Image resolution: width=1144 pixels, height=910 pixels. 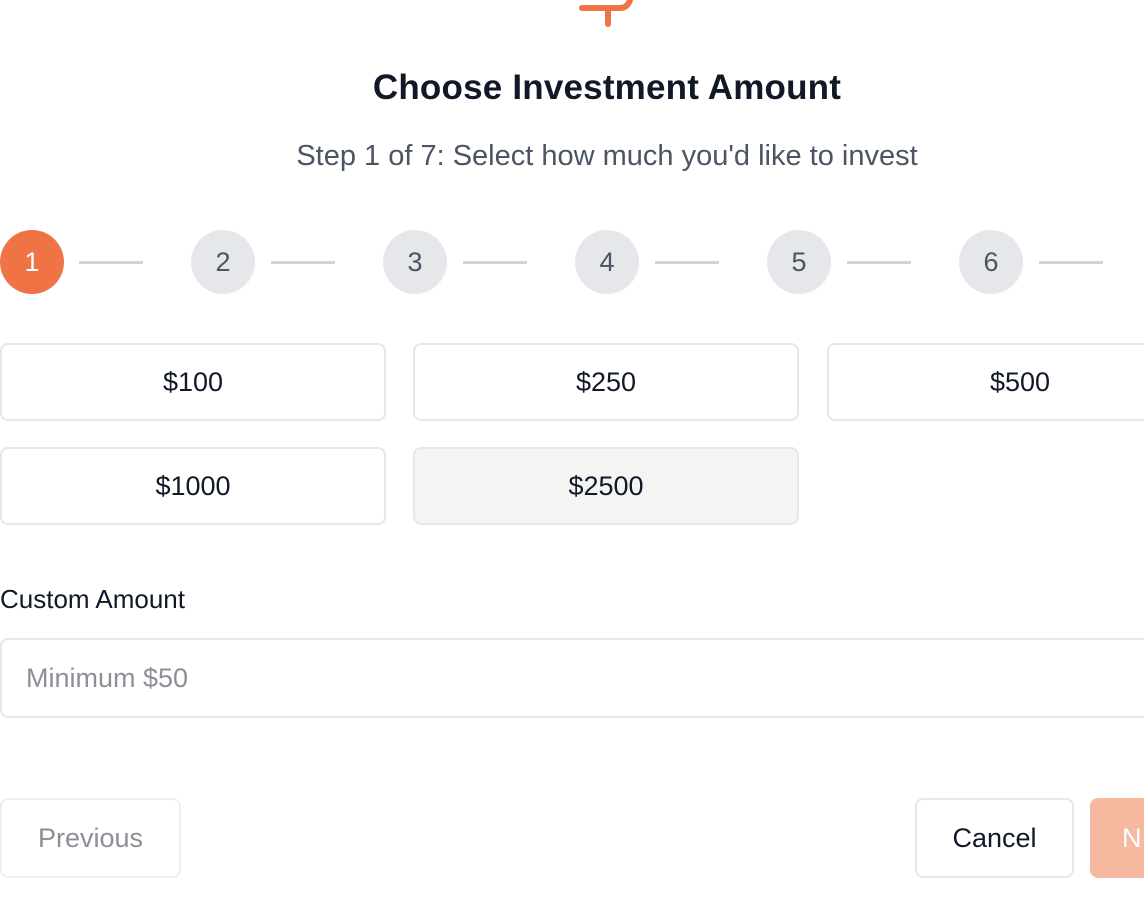 What do you see at coordinates (92, 599) in the screenshot?
I see `custom-amount-label: Custom Amount` at bounding box center [92, 599].